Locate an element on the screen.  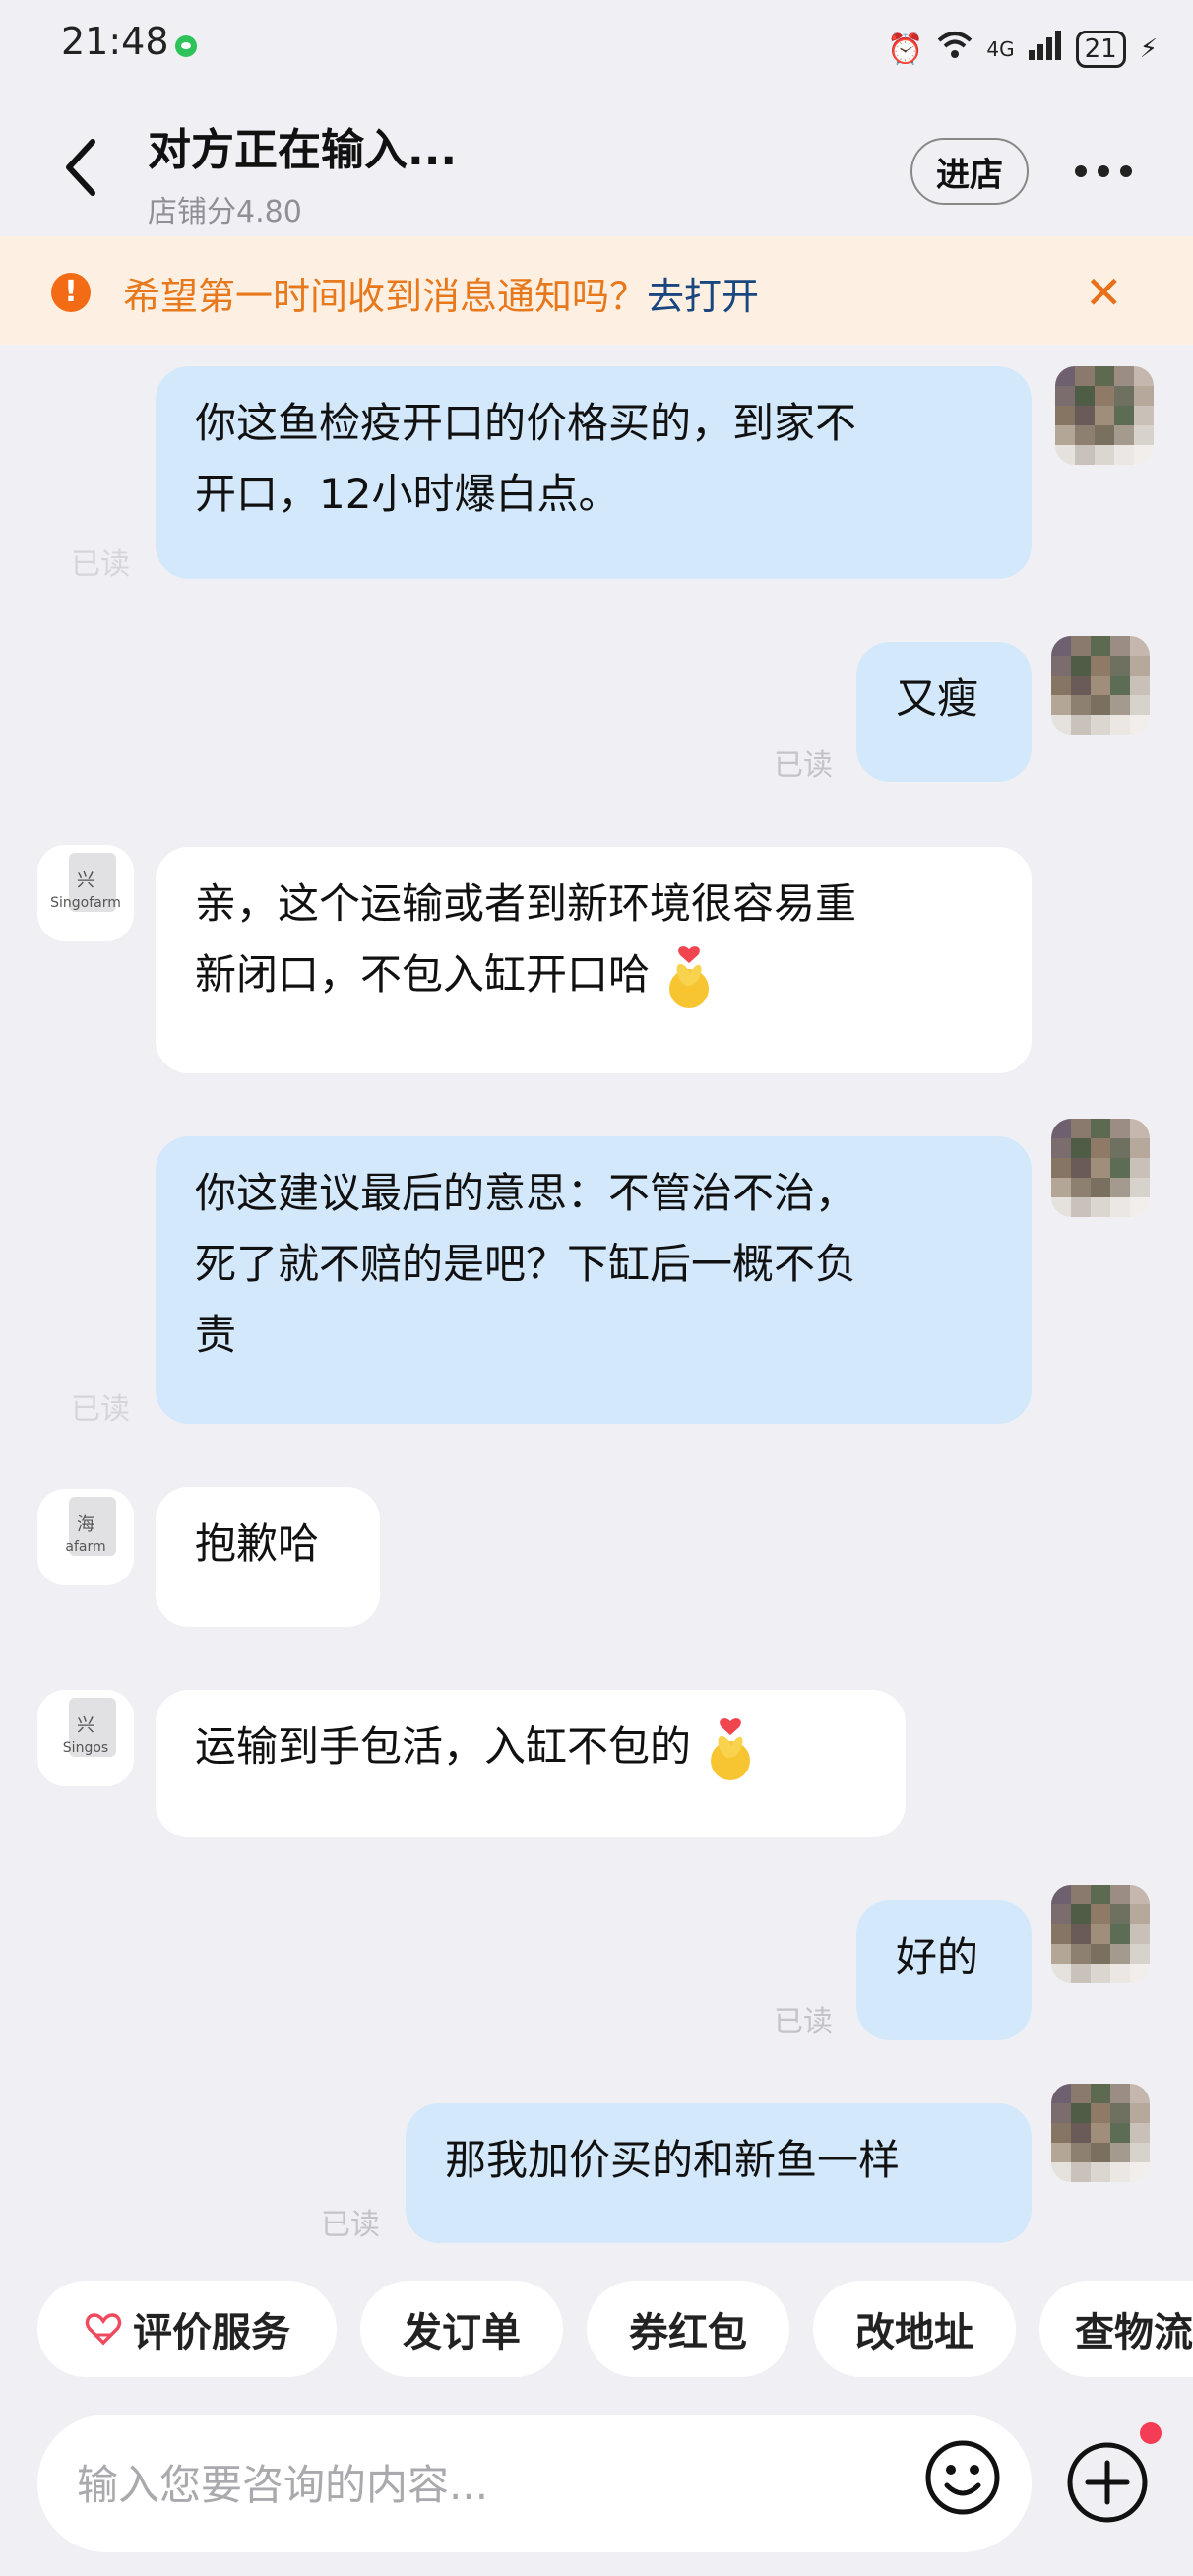
status-time: 21:48 is located at coordinates (115, 41).